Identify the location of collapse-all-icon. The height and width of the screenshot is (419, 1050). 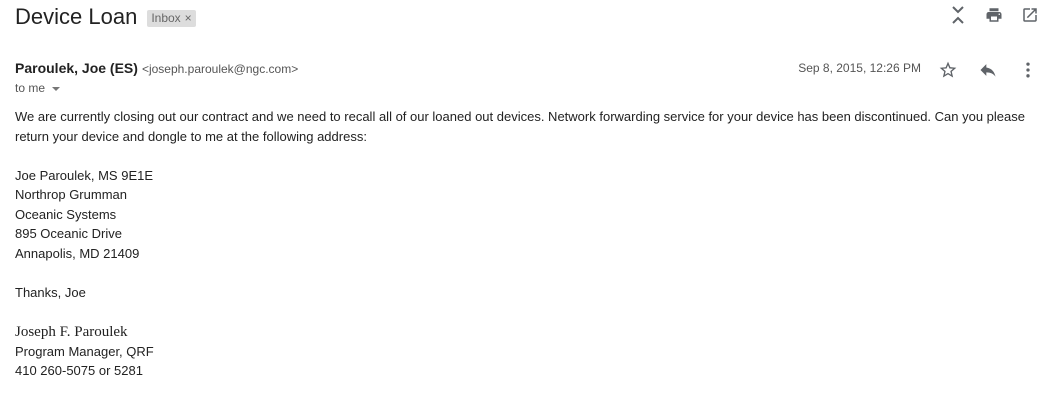
(958, 15).